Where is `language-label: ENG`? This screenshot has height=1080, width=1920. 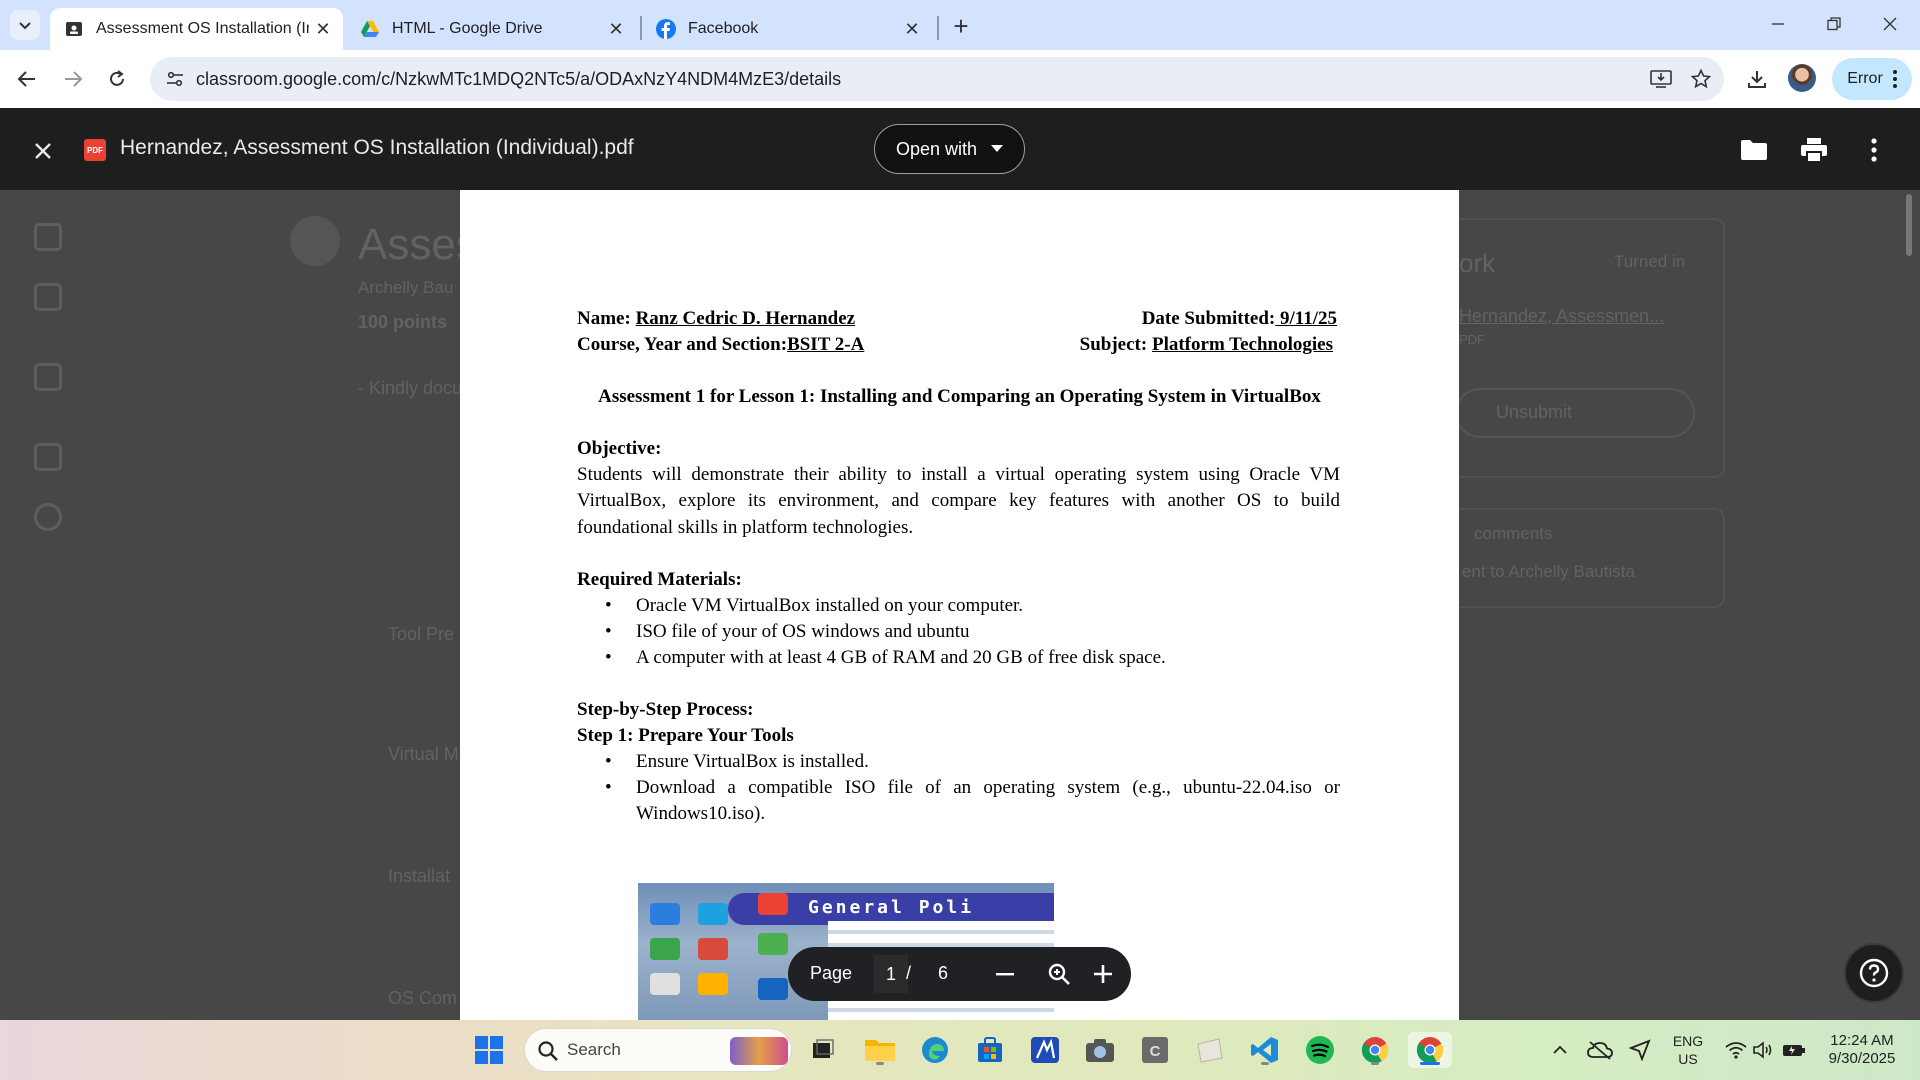
language-label: ENG is located at coordinates (1688, 1041).